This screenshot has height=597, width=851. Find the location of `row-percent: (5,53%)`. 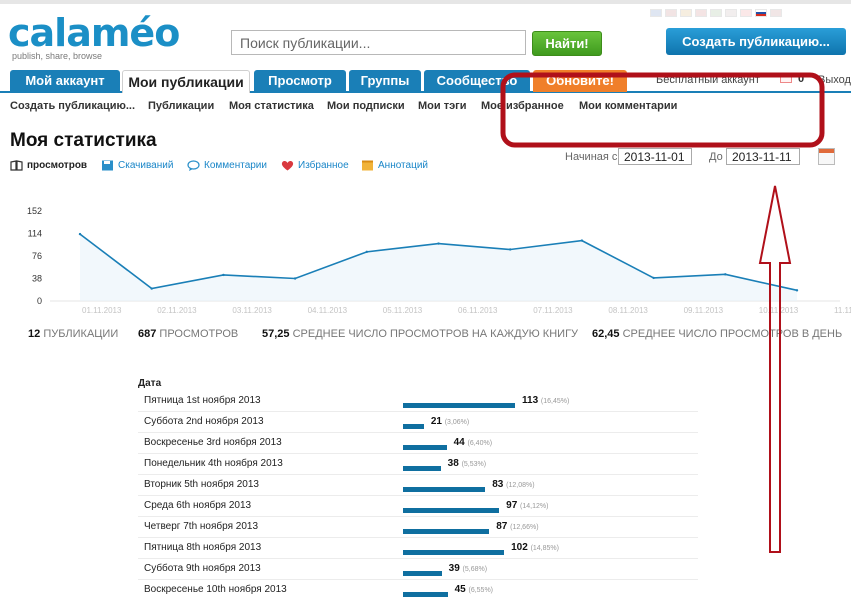

row-percent: (5,53%) is located at coordinates (474, 464).